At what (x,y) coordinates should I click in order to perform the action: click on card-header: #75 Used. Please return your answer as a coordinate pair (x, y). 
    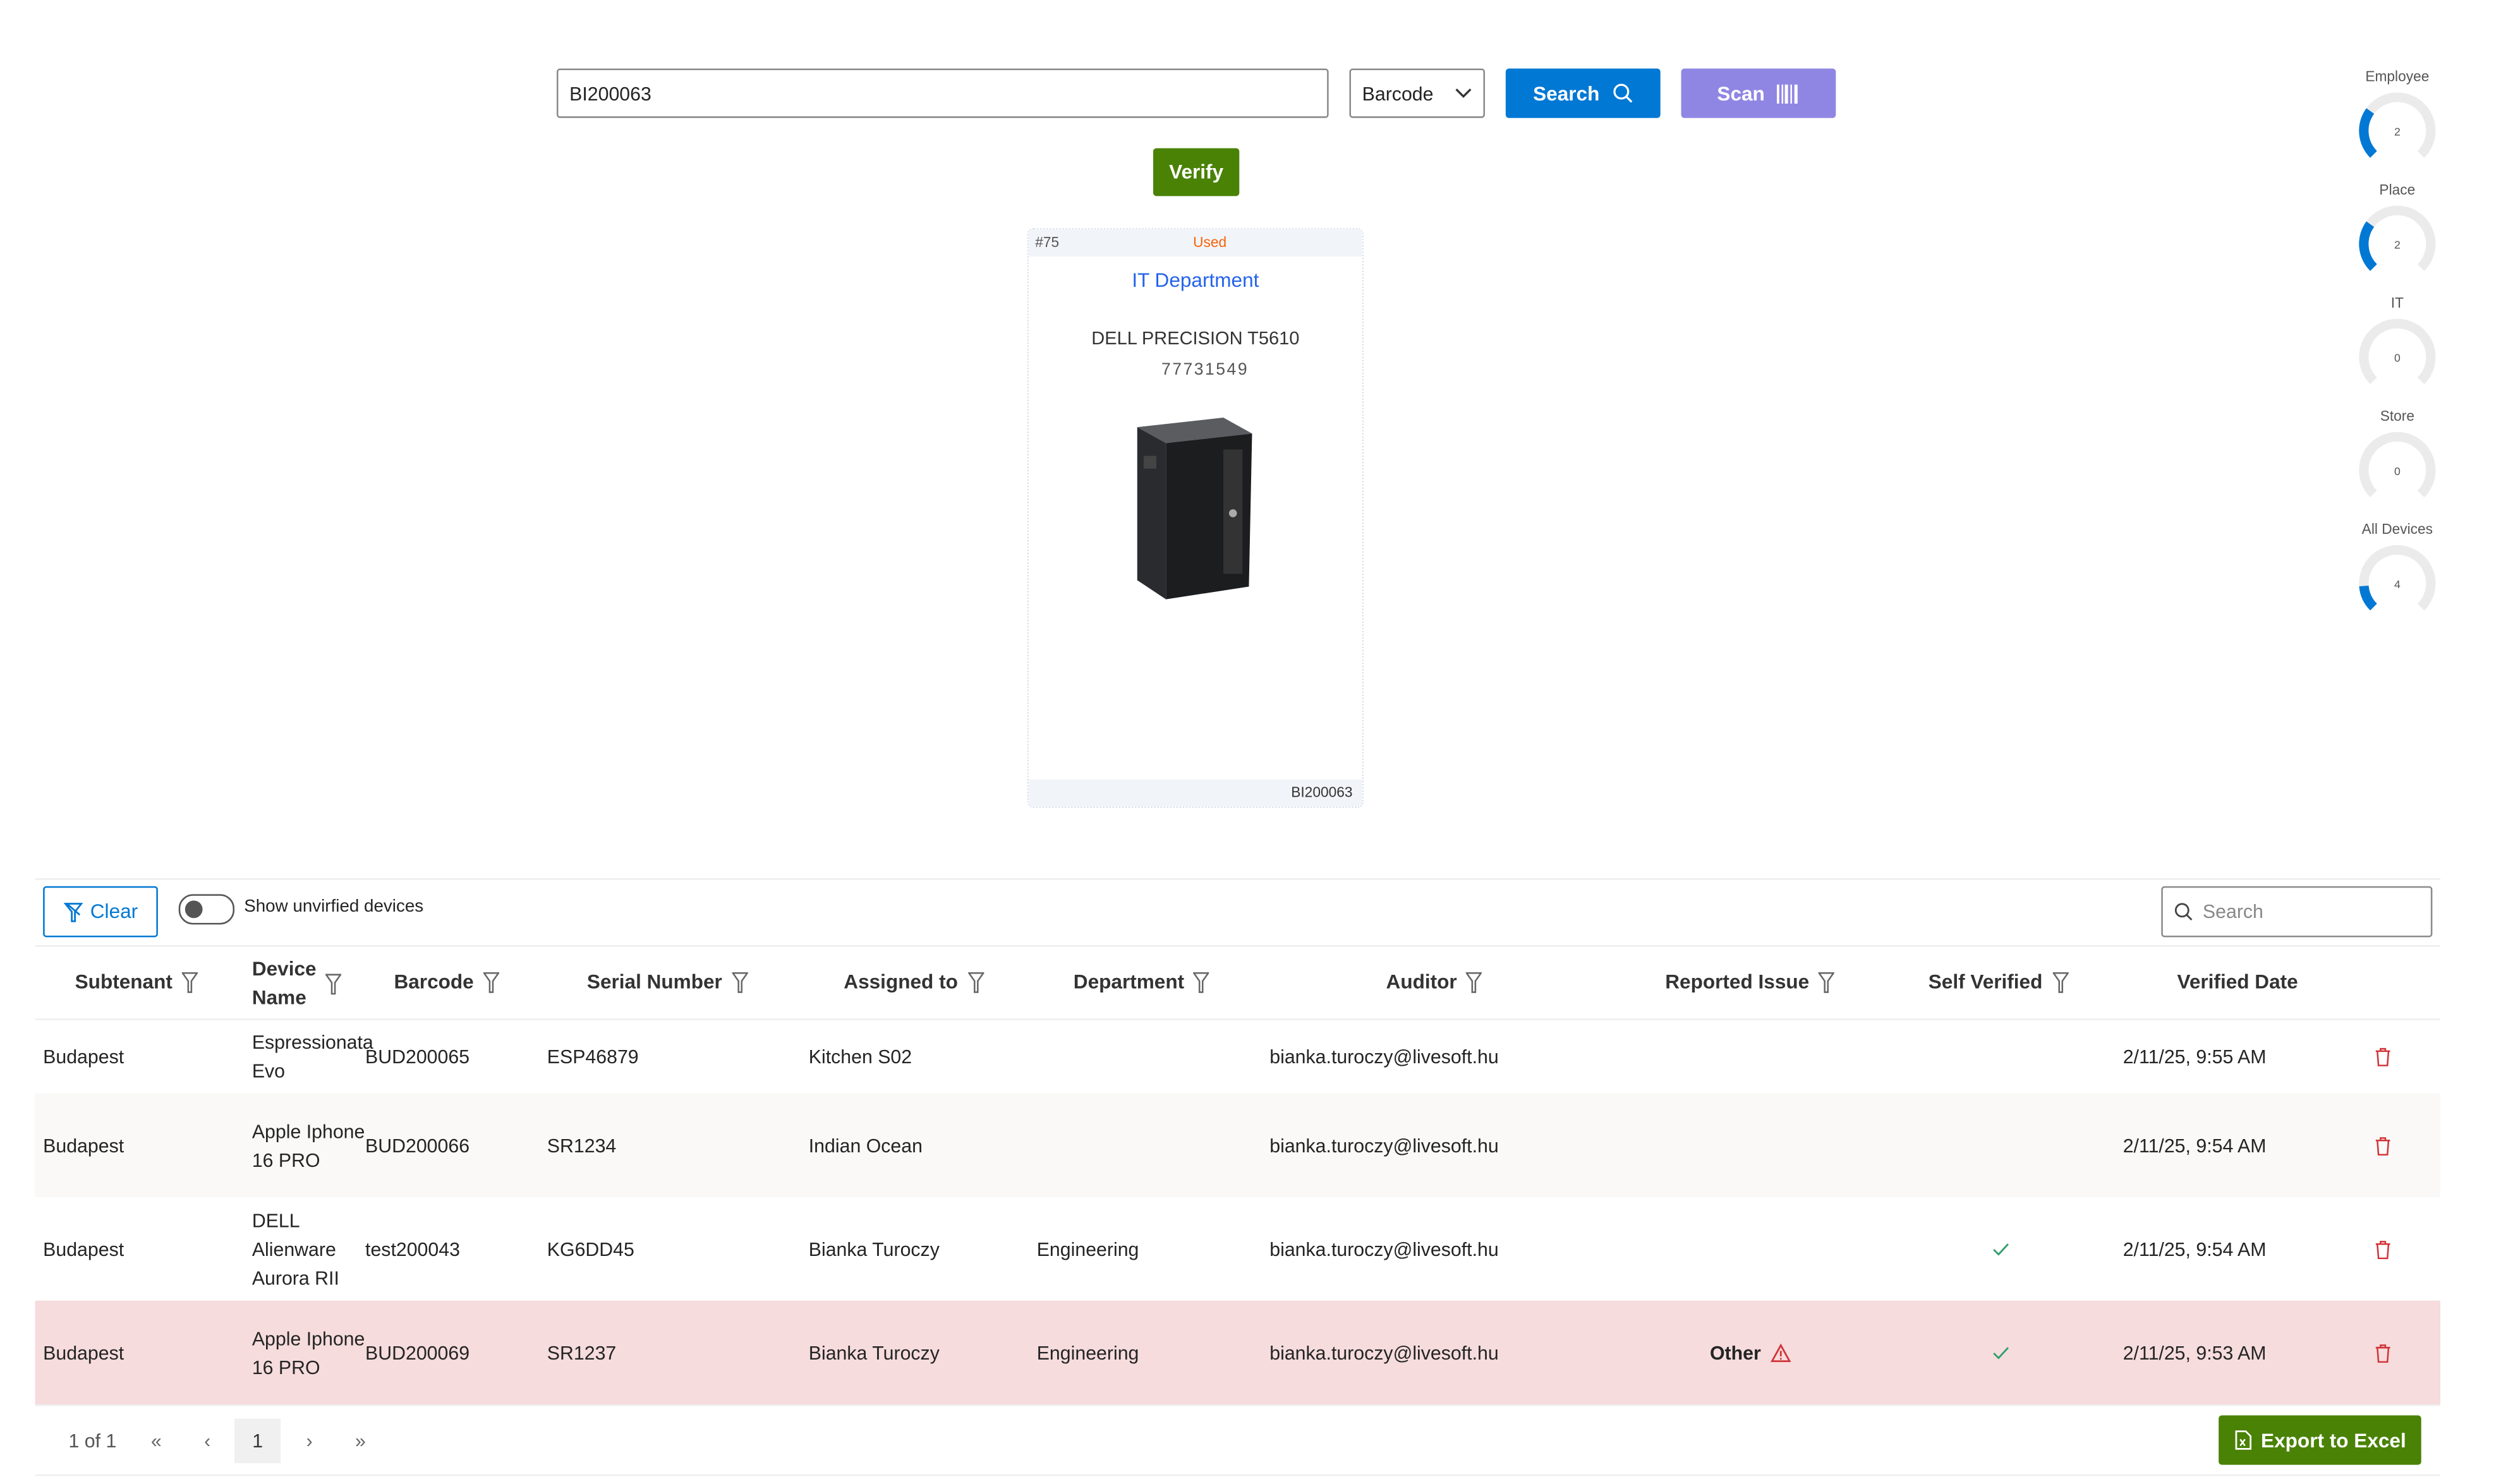
    Looking at the image, I should click on (1195, 243).